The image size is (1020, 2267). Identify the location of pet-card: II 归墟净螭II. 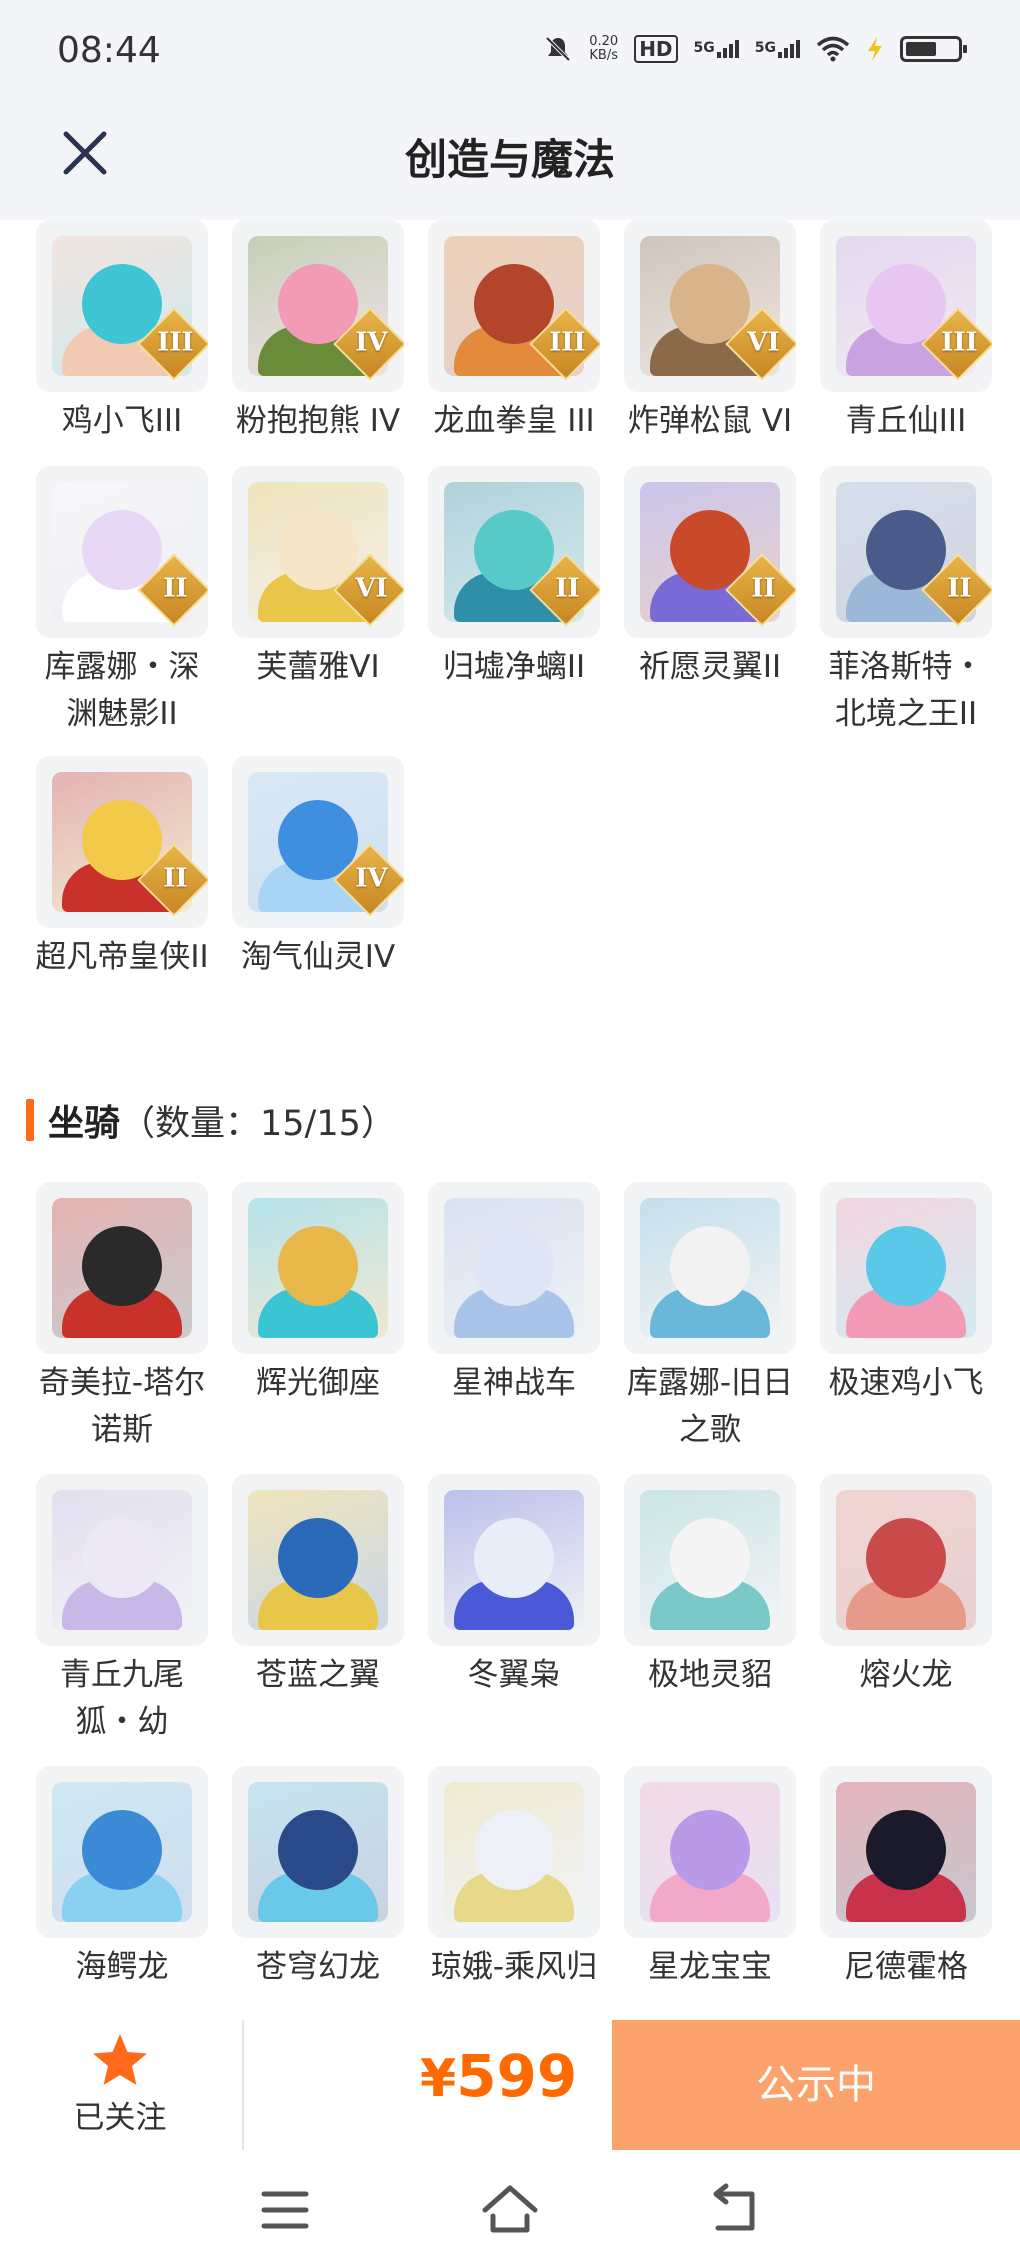
(514, 611).